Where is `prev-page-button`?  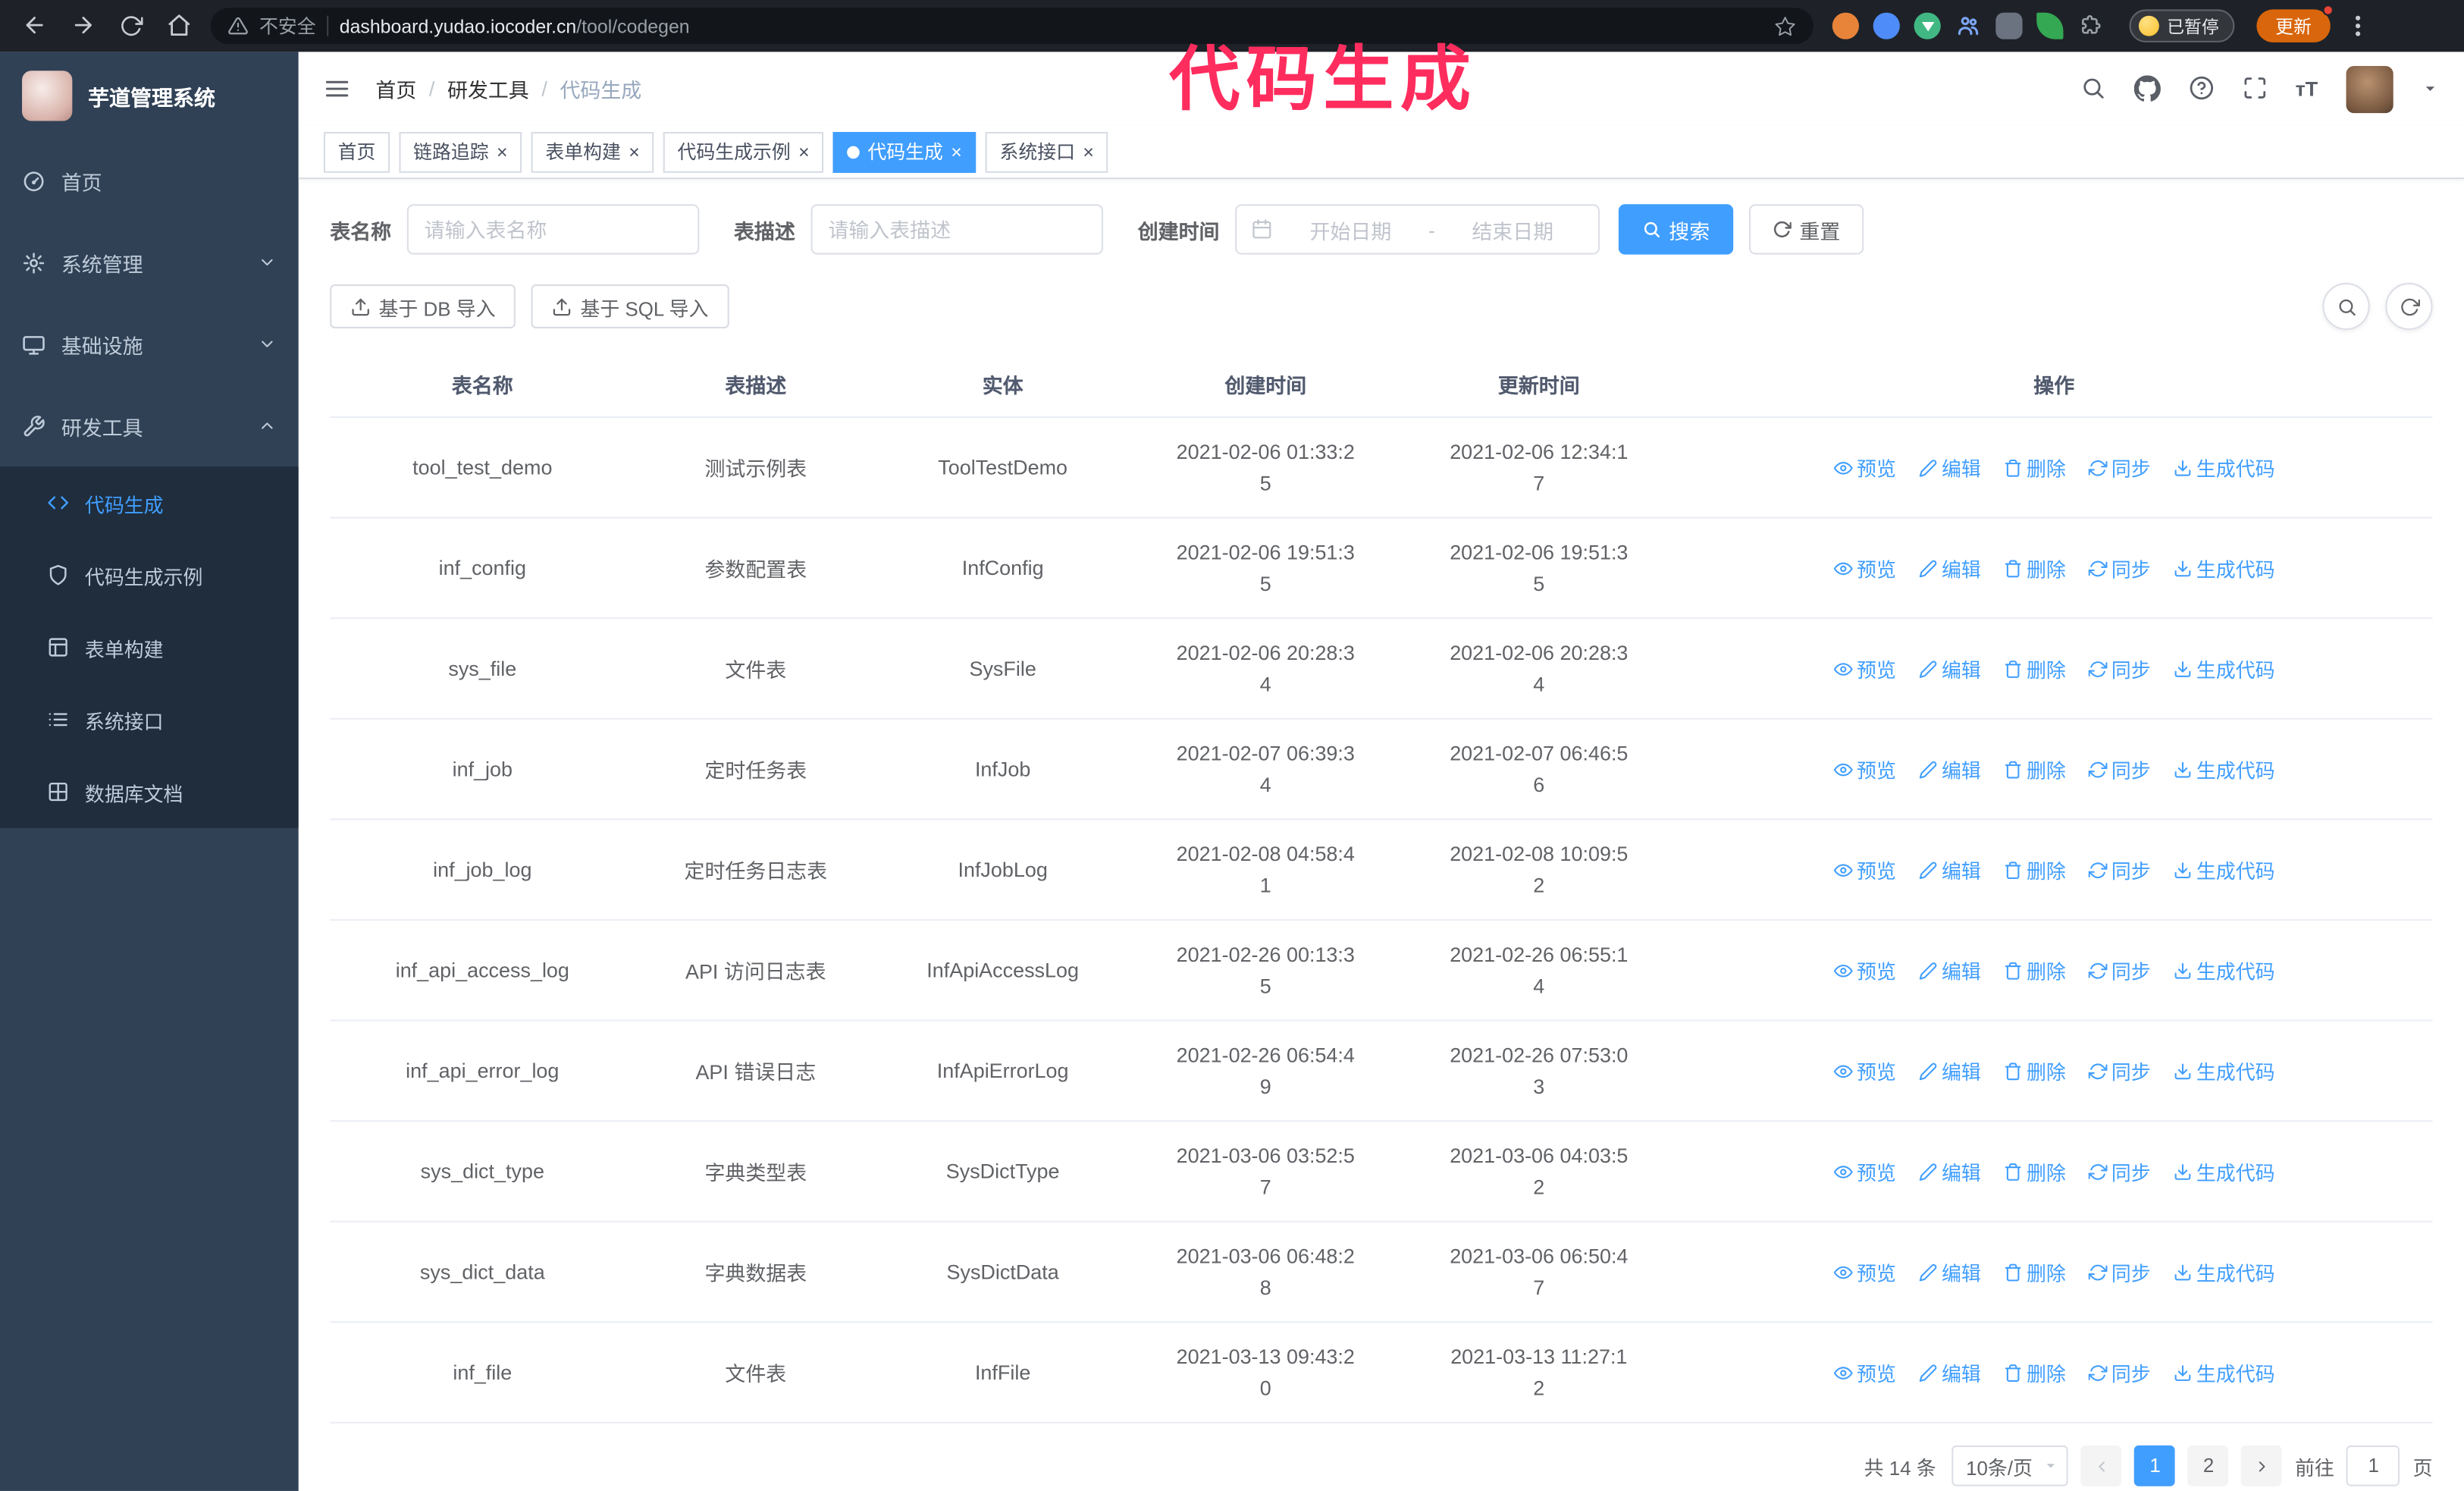 prev-page-button is located at coordinates (2102, 1465).